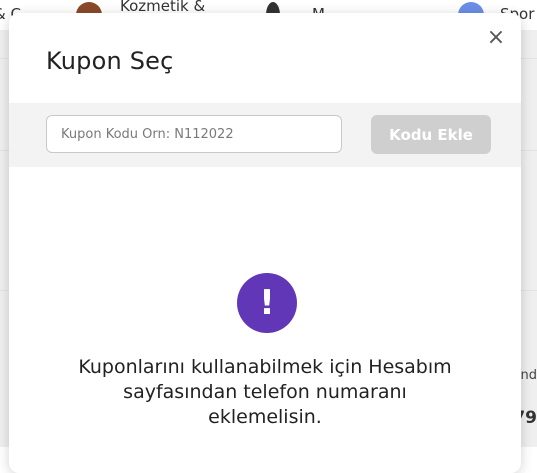 The width and height of the screenshot is (537, 473). I want to click on background-text: nd, so click(529, 375).